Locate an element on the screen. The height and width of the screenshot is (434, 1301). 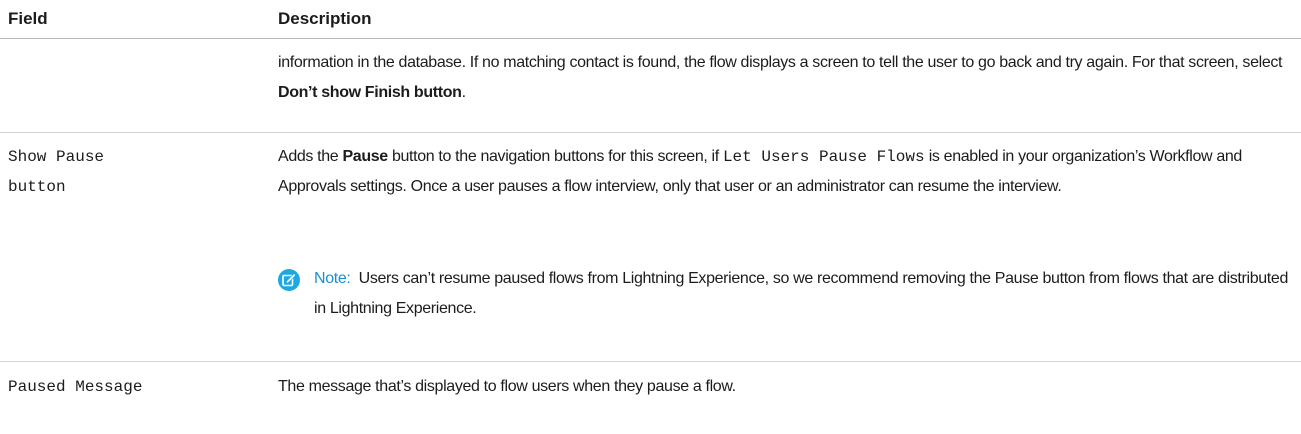
column-header-description: Description is located at coordinates (325, 18).